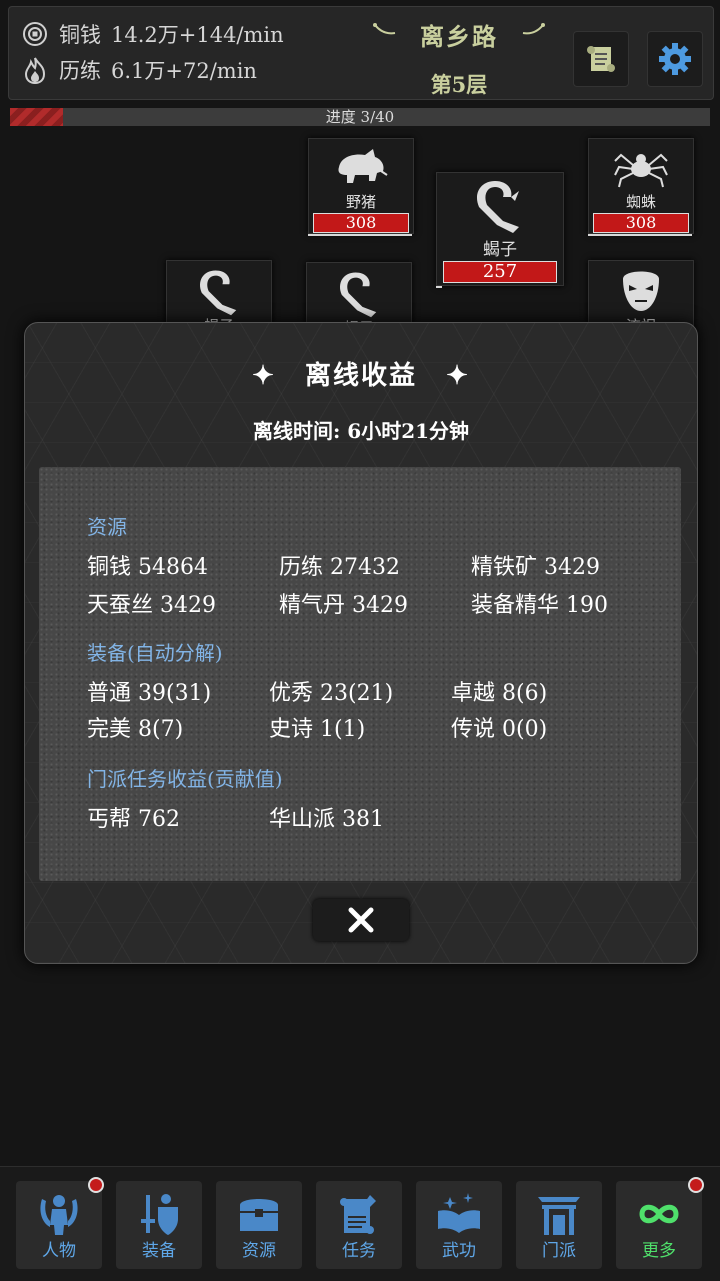  Describe the element at coordinates (155, 653) in the screenshot. I see `section-title-equipment: 装备(自动分解)` at that location.